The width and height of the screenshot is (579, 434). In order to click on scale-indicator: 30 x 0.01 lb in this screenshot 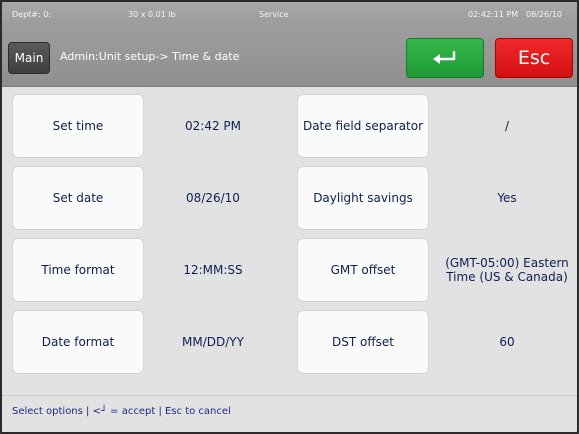, I will do `click(152, 14)`.